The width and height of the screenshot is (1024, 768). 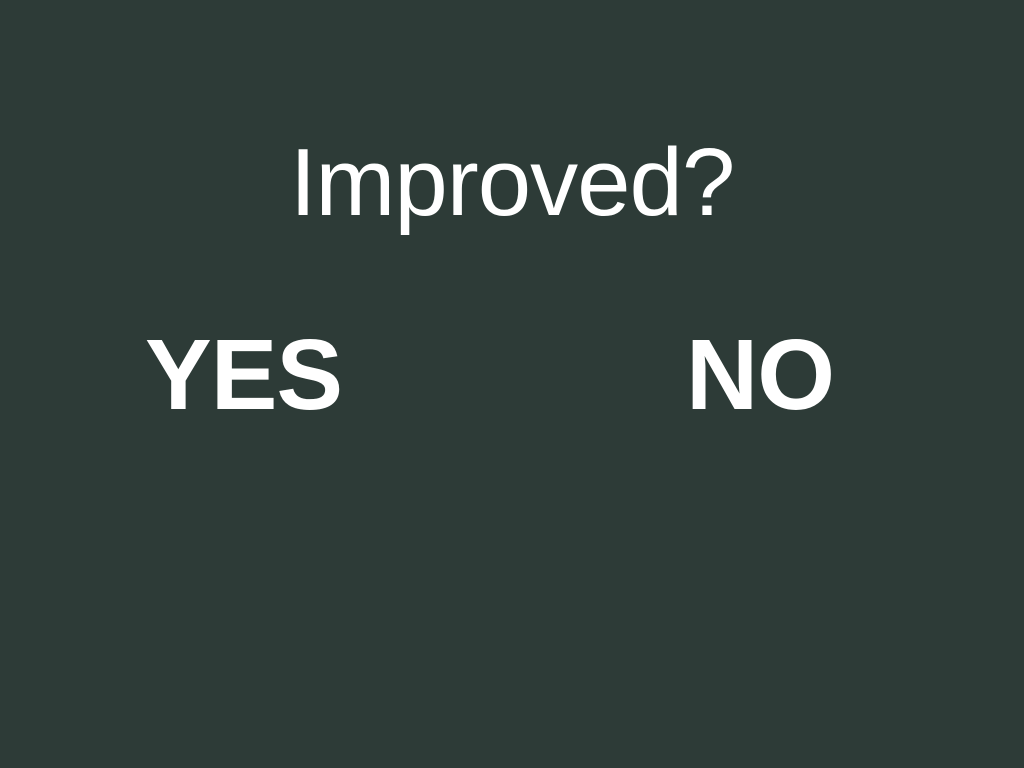 I want to click on yes-button: YES, so click(x=257, y=375).